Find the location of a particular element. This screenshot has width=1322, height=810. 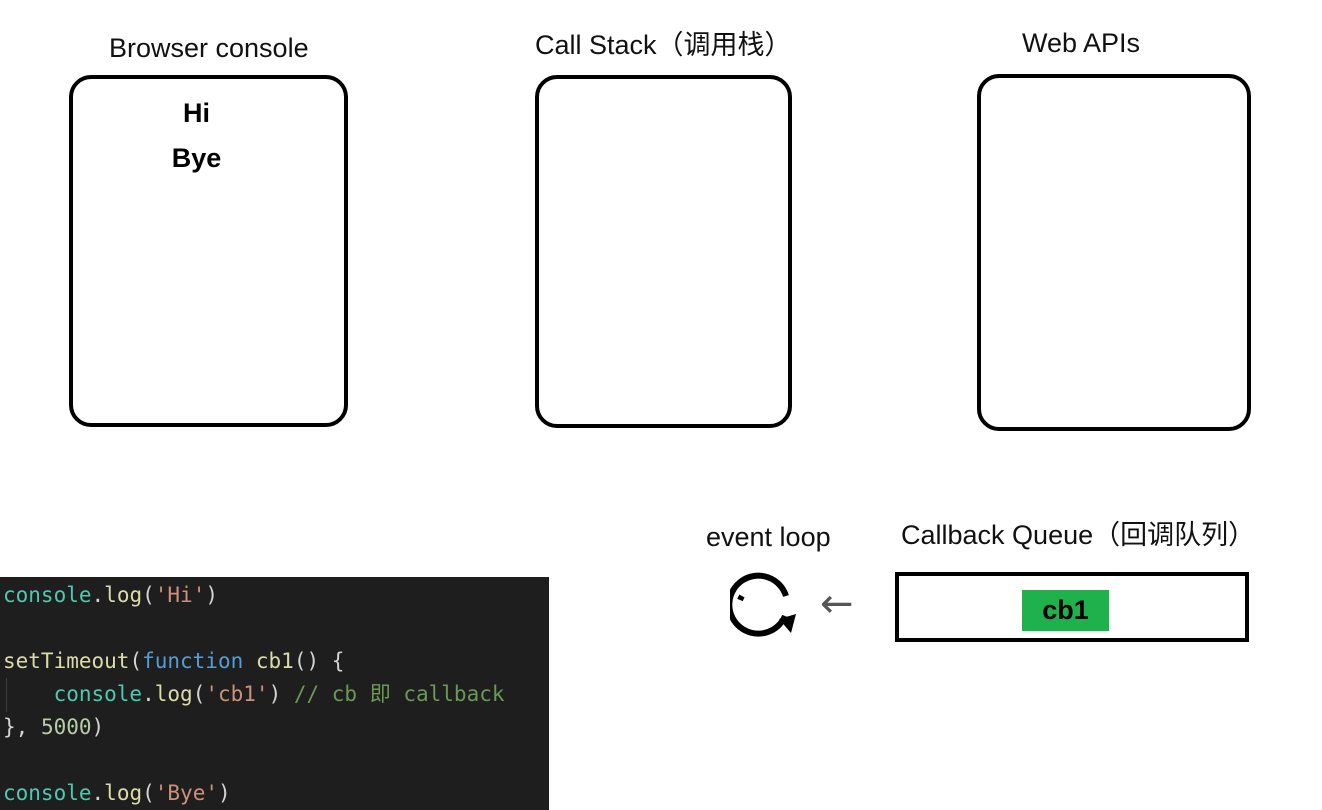

code-line: console.log('Bye') is located at coordinates (117, 793).